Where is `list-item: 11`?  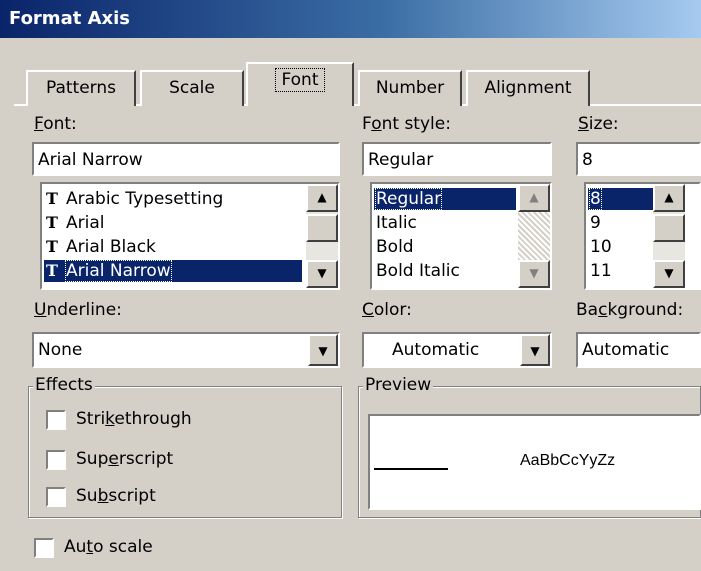 list-item: 11 is located at coordinates (622, 271).